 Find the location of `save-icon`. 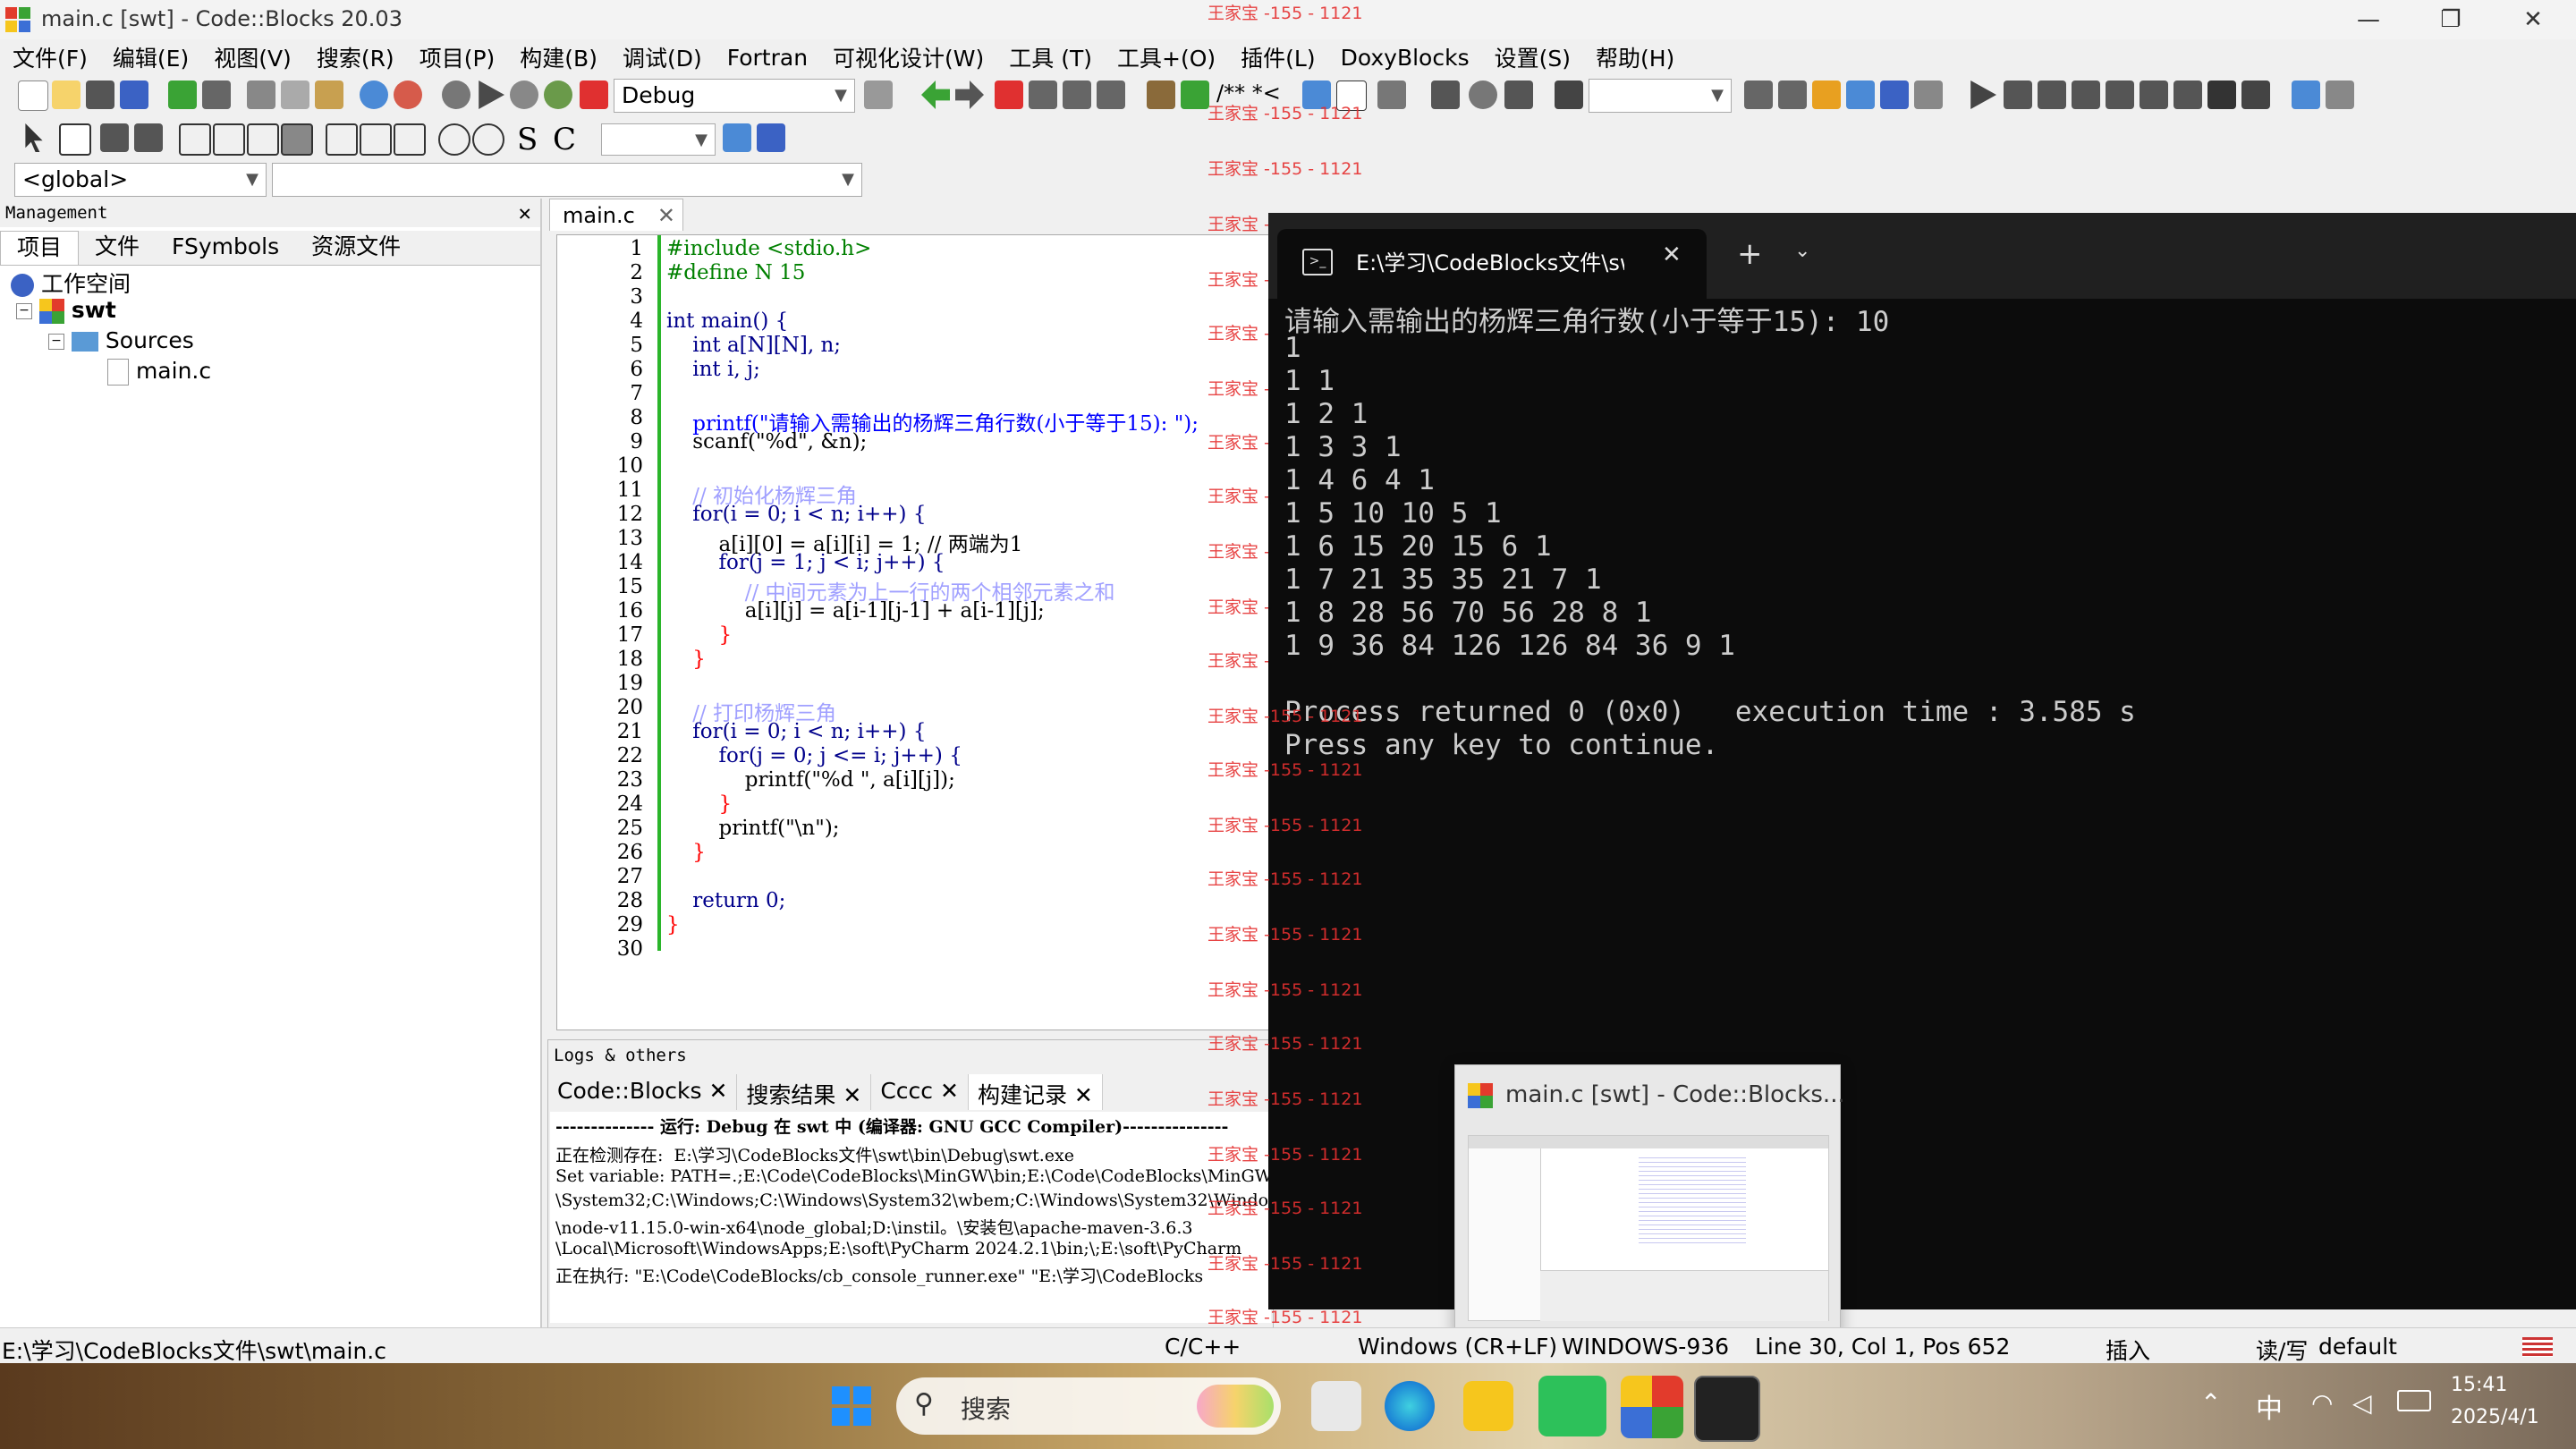

save-icon is located at coordinates (100, 94).